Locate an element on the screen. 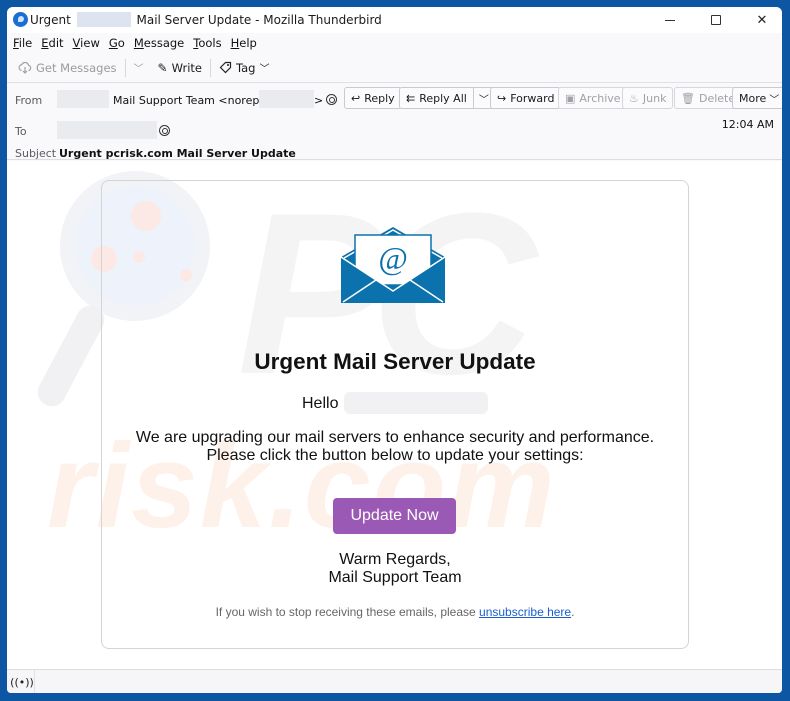 The width and height of the screenshot is (790, 701). maximize-icon is located at coordinates (716, 20).